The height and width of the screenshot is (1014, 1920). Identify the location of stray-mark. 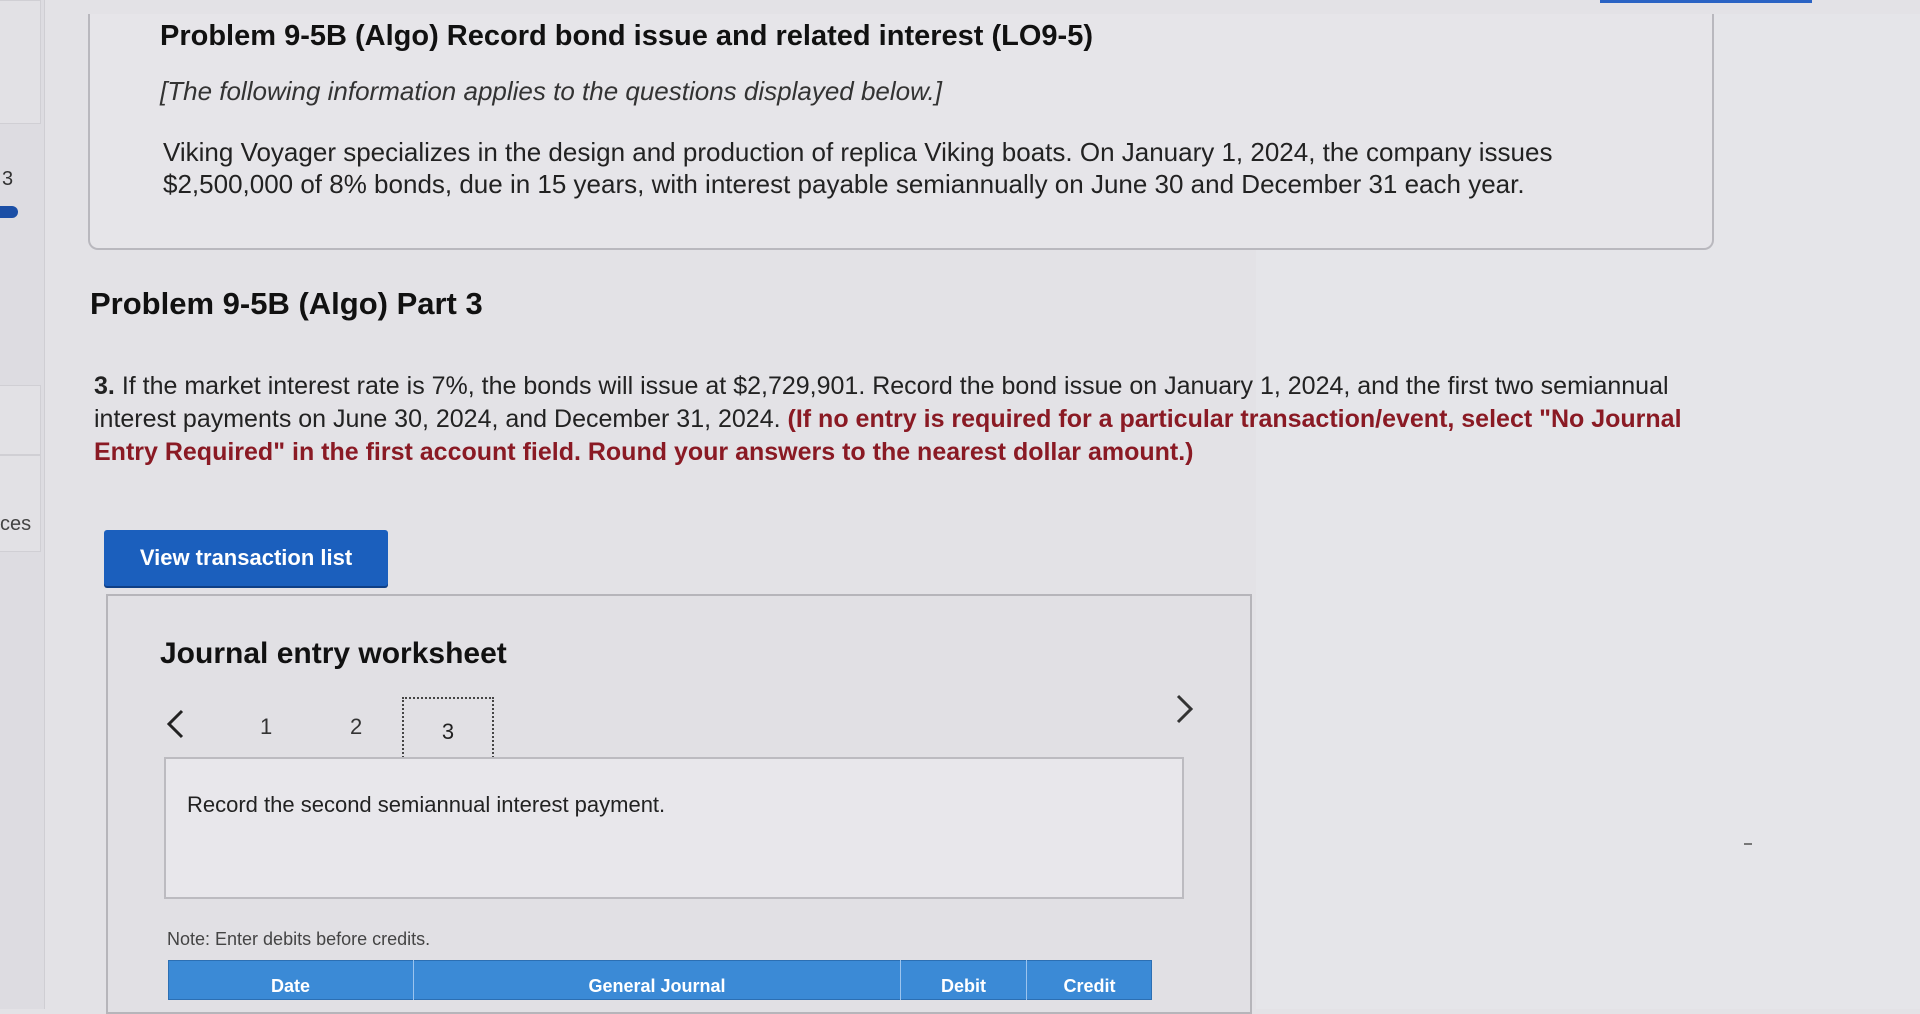
(1748, 844).